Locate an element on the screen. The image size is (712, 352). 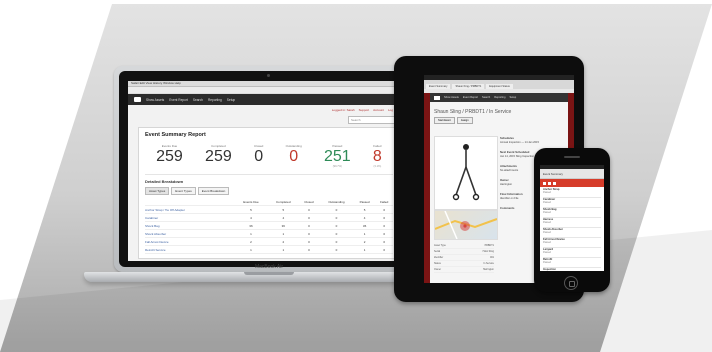
section-title: Schedules is located at coordinates (507, 138).